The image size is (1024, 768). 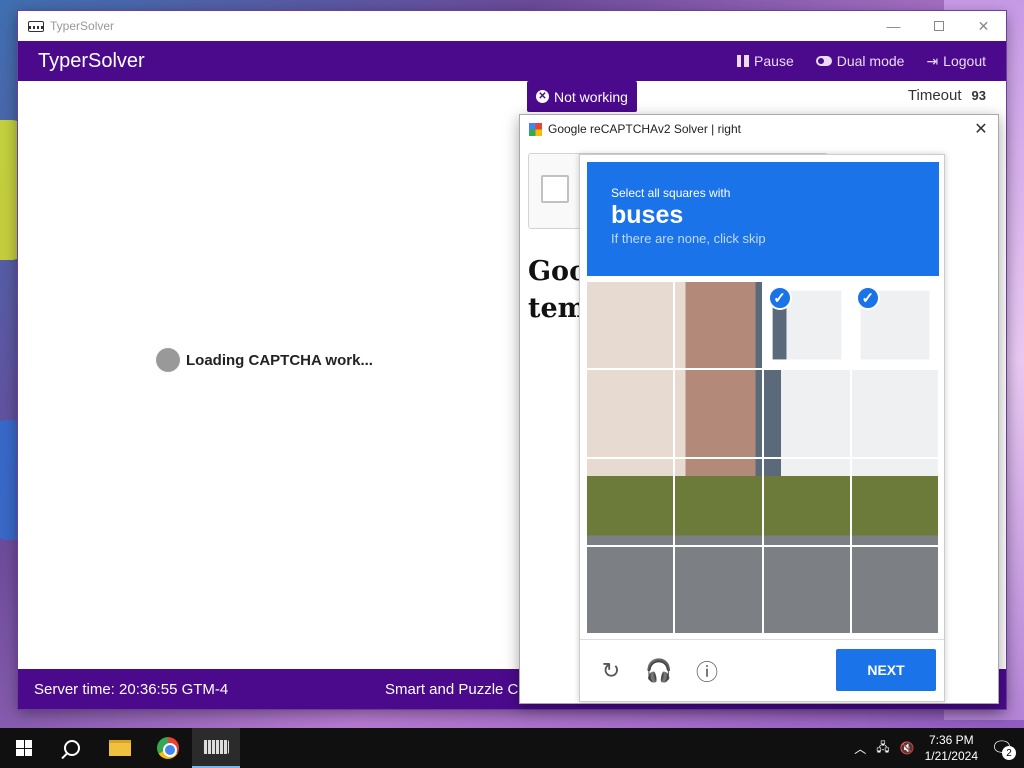 What do you see at coordinates (555, 189) in the screenshot?
I see `recaptcha-checkbox` at bounding box center [555, 189].